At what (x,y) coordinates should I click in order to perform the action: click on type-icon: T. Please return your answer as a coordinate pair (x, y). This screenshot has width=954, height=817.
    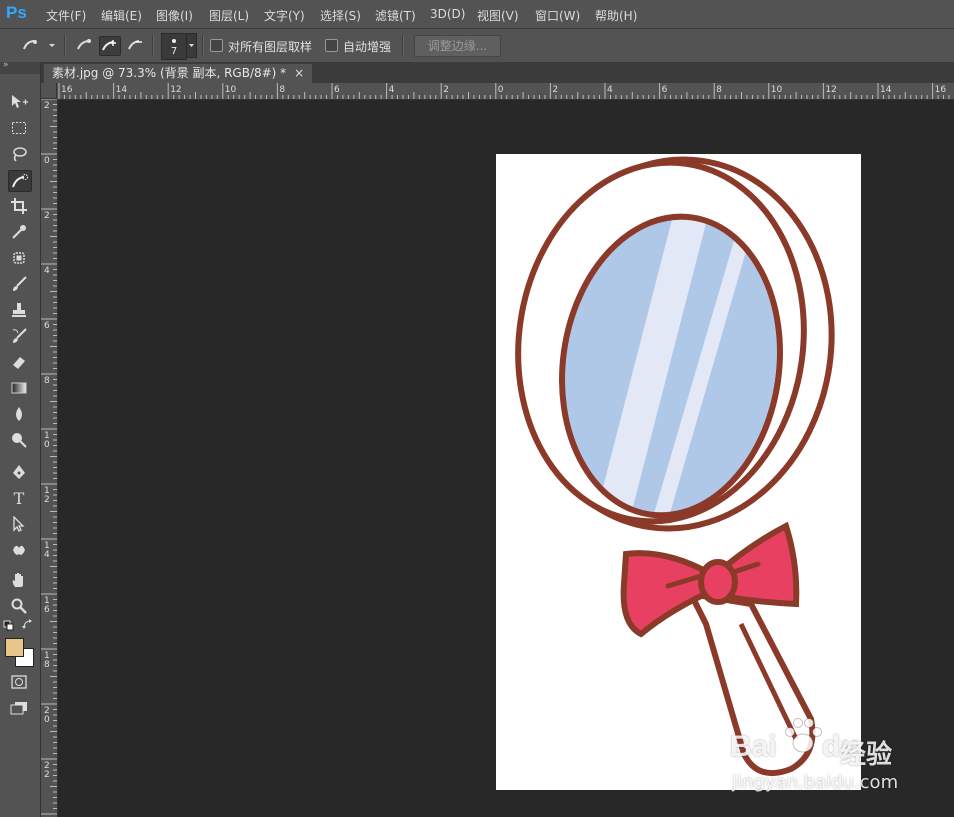
    Looking at the image, I should click on (19, 498).